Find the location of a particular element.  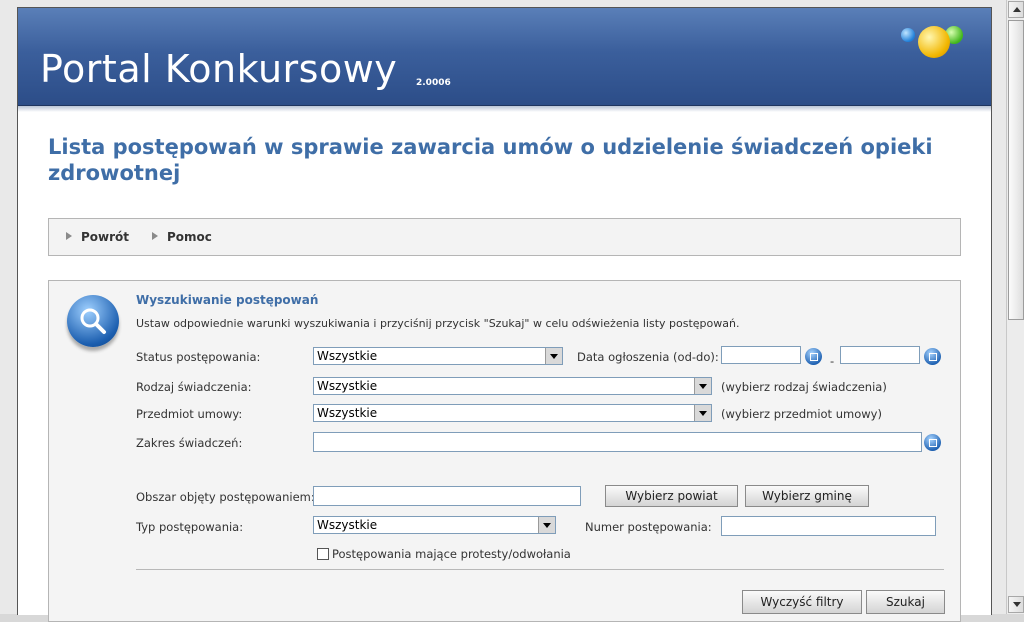

protests-label: Postępowania mające protesty/odwołania is located at coordinates (451, 554).